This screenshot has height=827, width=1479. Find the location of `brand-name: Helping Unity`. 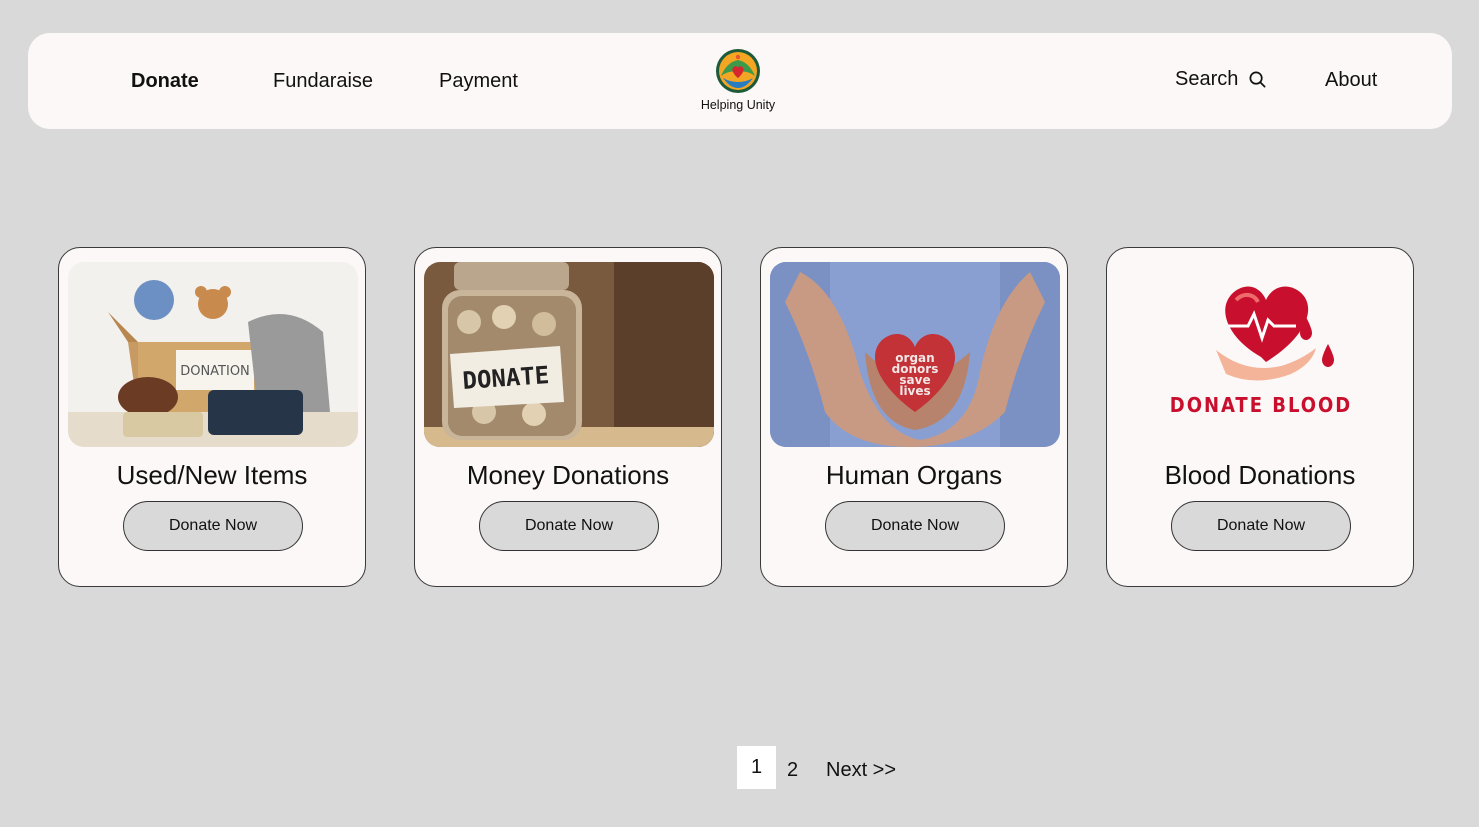

brand-name: Helping Unity is located at coordinates (738, 105).